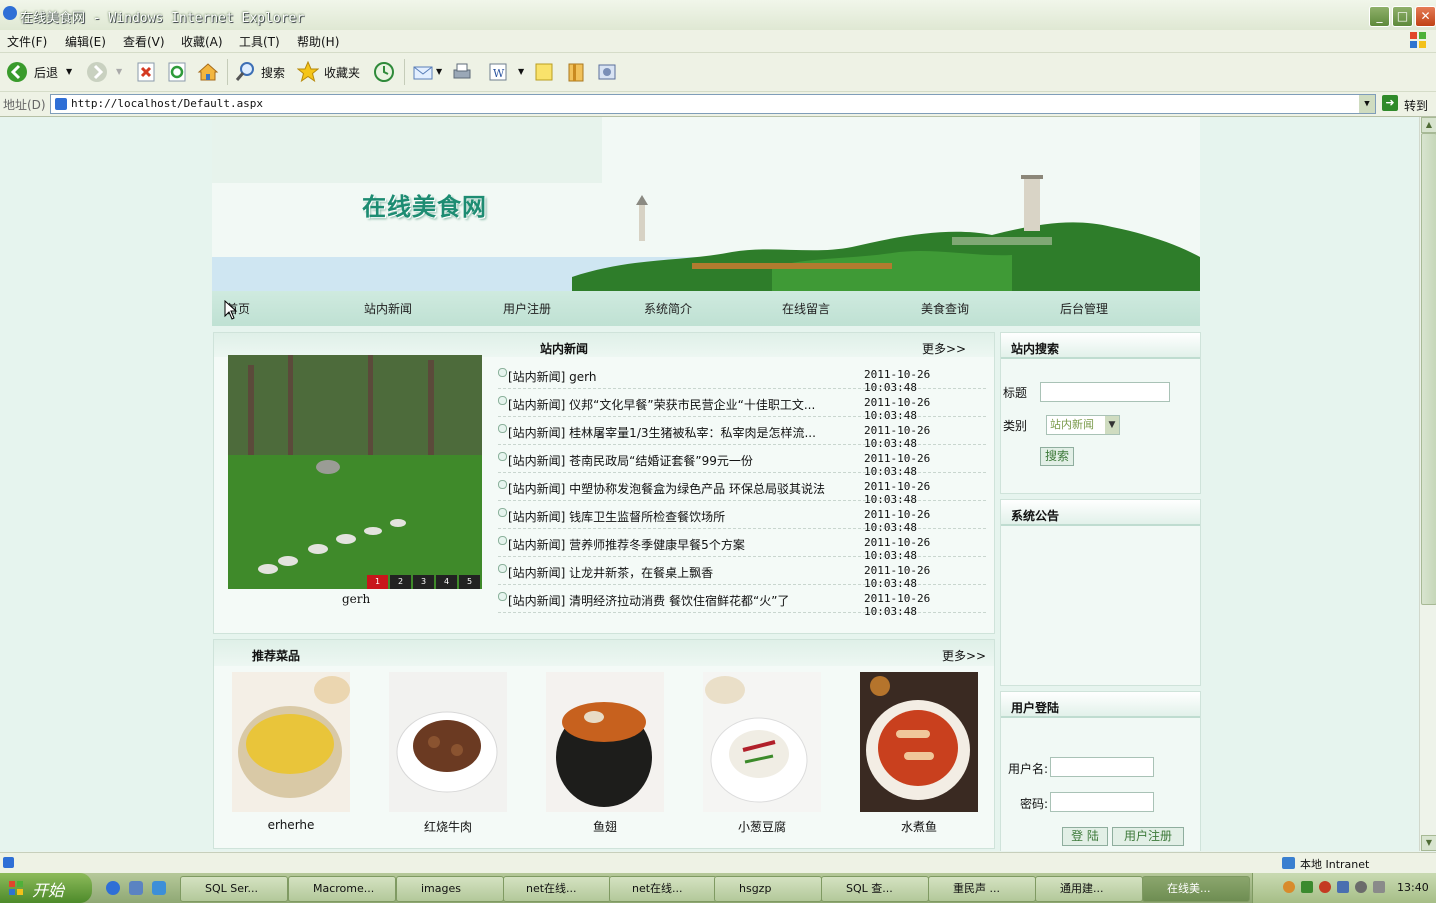 This screenshot has width=1436, height=903. Describe the element at coordinates (27, 41) in the screenshot. I see `menu-file: 文件(F)` at that location.